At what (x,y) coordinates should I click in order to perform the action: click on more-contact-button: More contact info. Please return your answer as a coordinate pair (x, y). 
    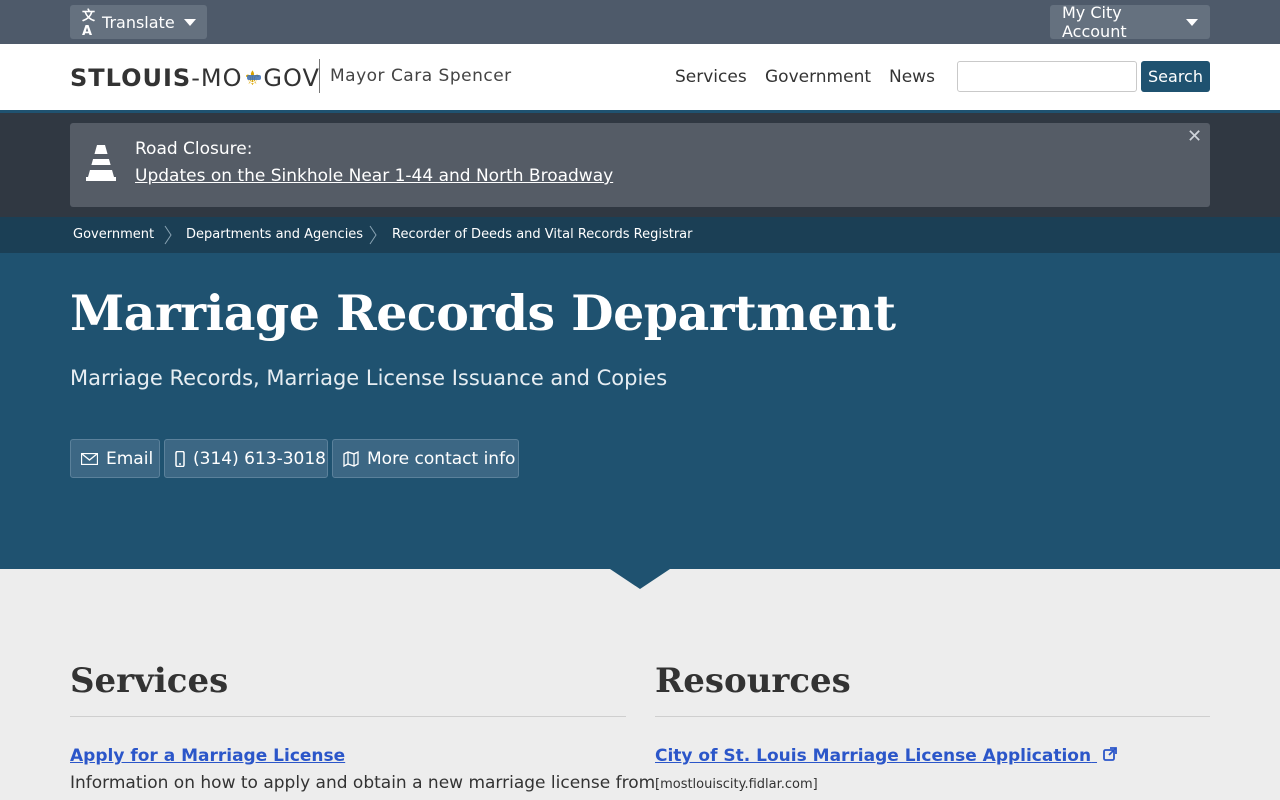
    Looking at the image, I should click on (425, 458).